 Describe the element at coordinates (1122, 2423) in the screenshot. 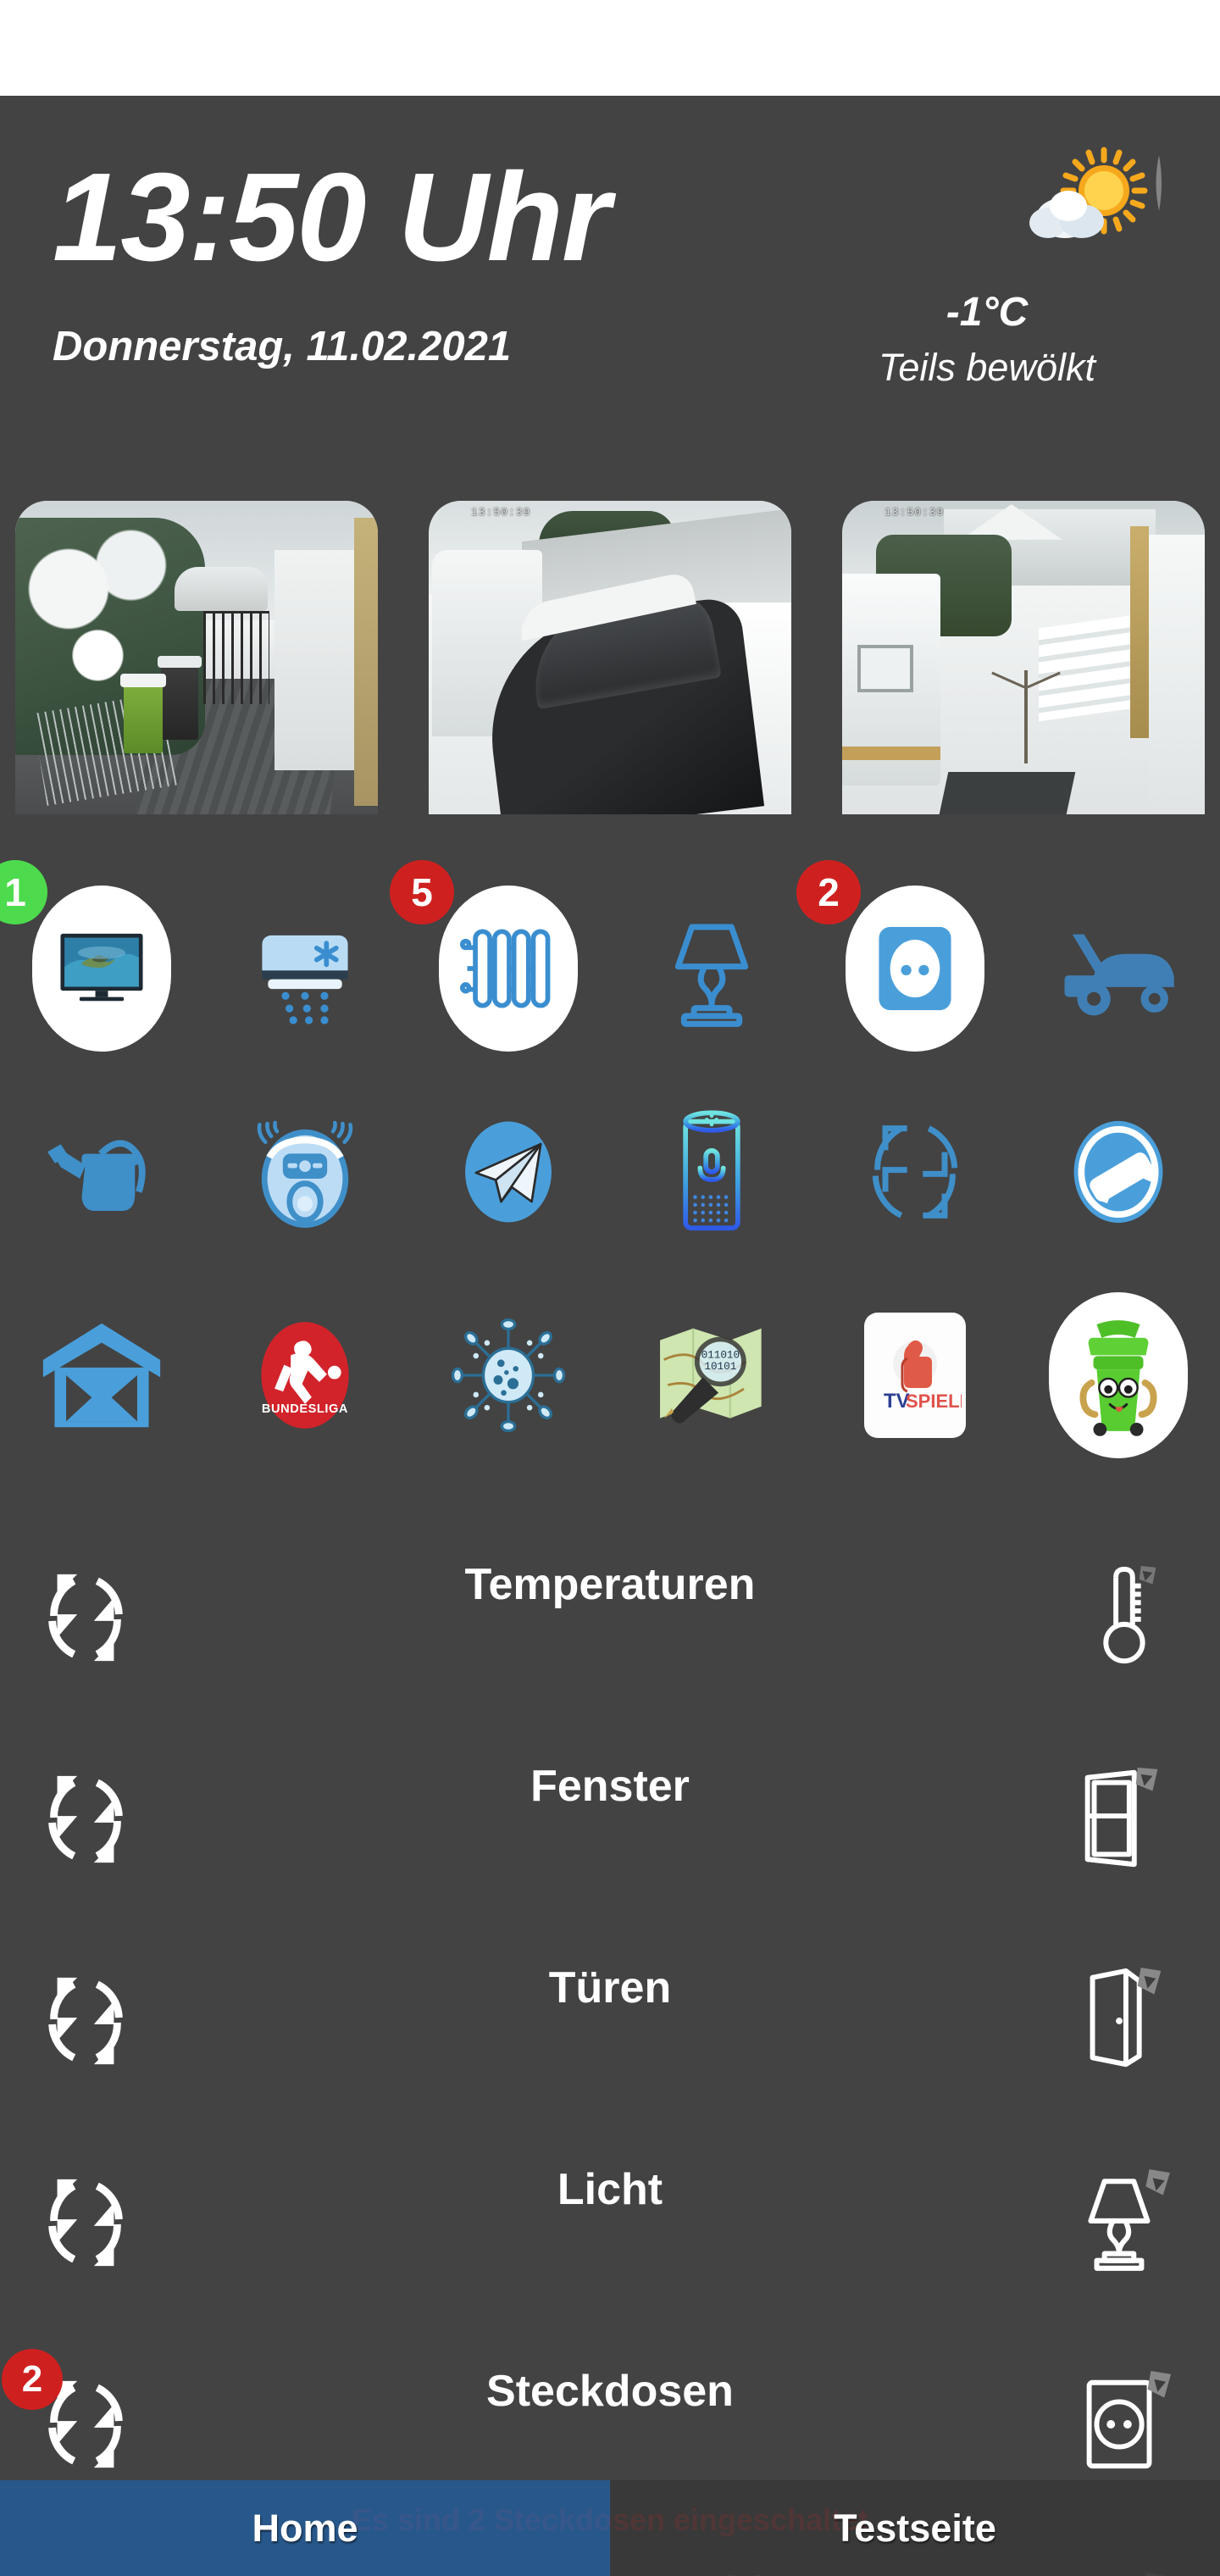

I see `power-socket-outline-icon` at that location.